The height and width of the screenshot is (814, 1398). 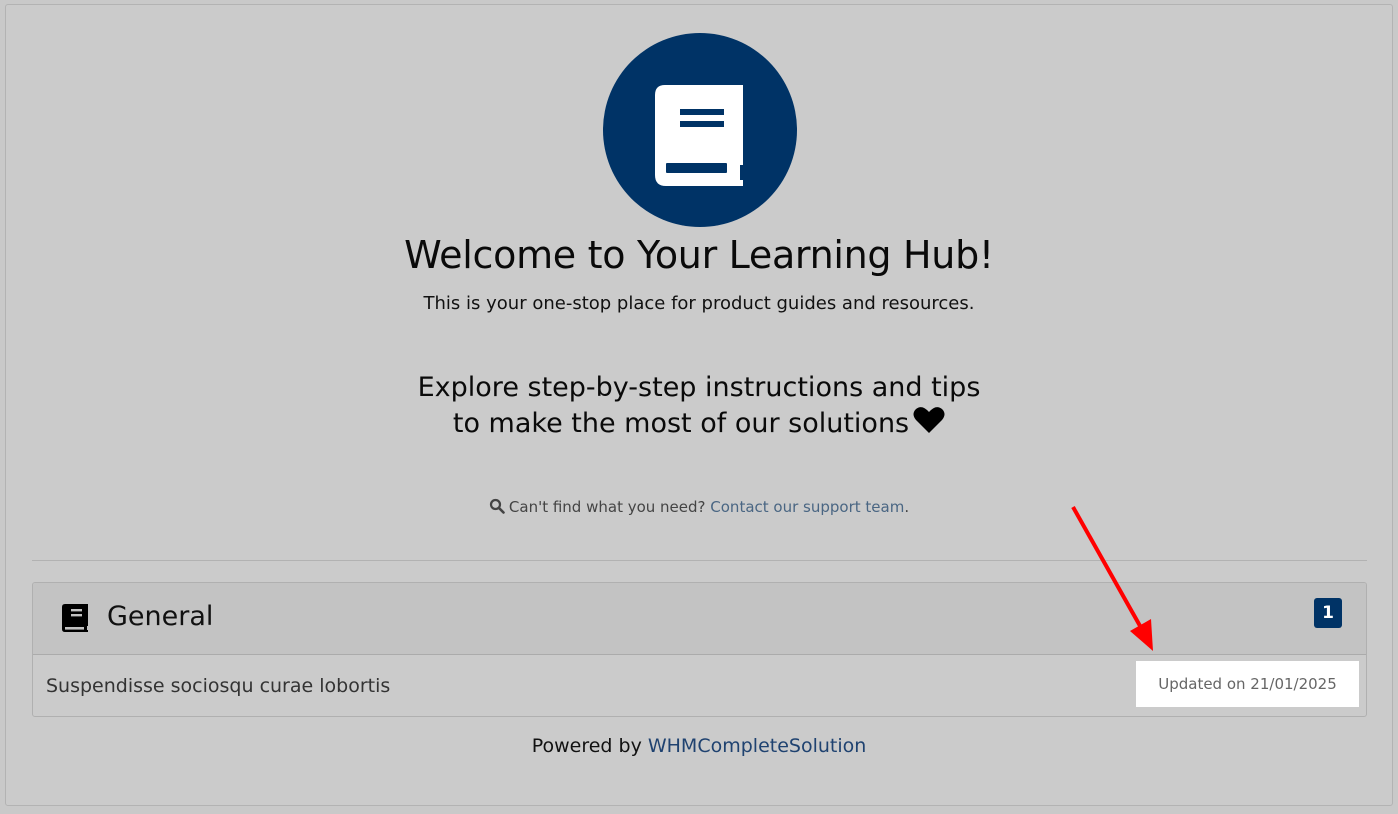 What do you see at coordinates (681, 423) in the screenshot?
I see `tagline-line-2-text: to make the most of our solutions` at bounding box center [681, 423].